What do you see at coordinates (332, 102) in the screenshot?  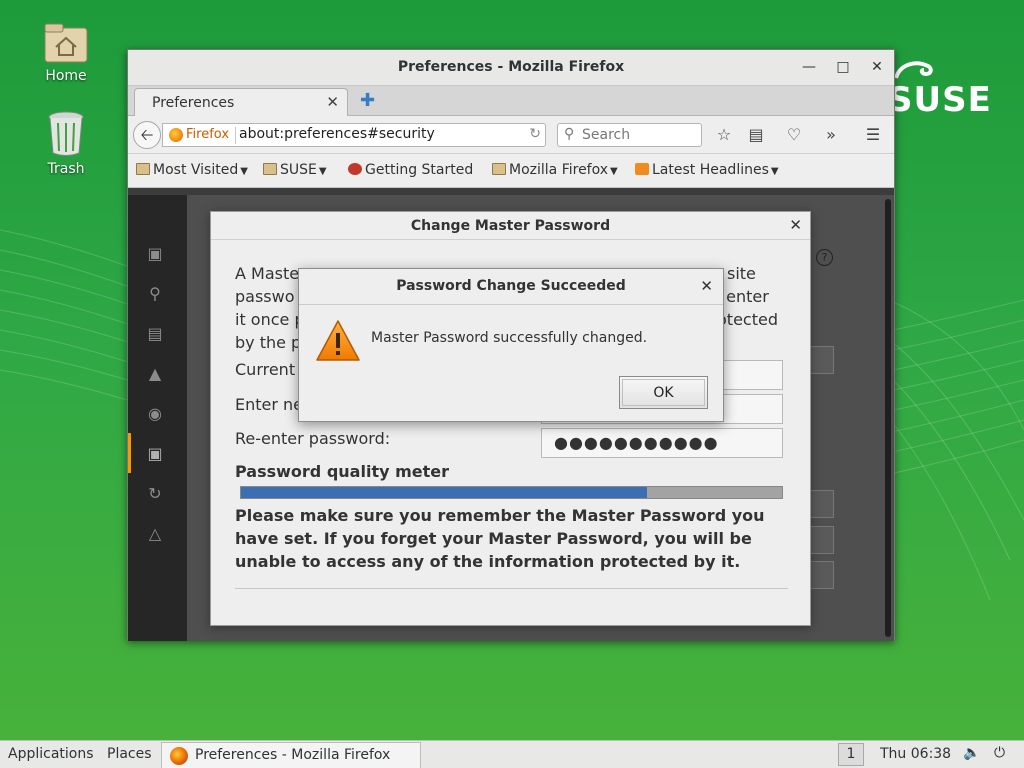 I see `tab-close-icon: ✕` at bounding box center [332, 102].